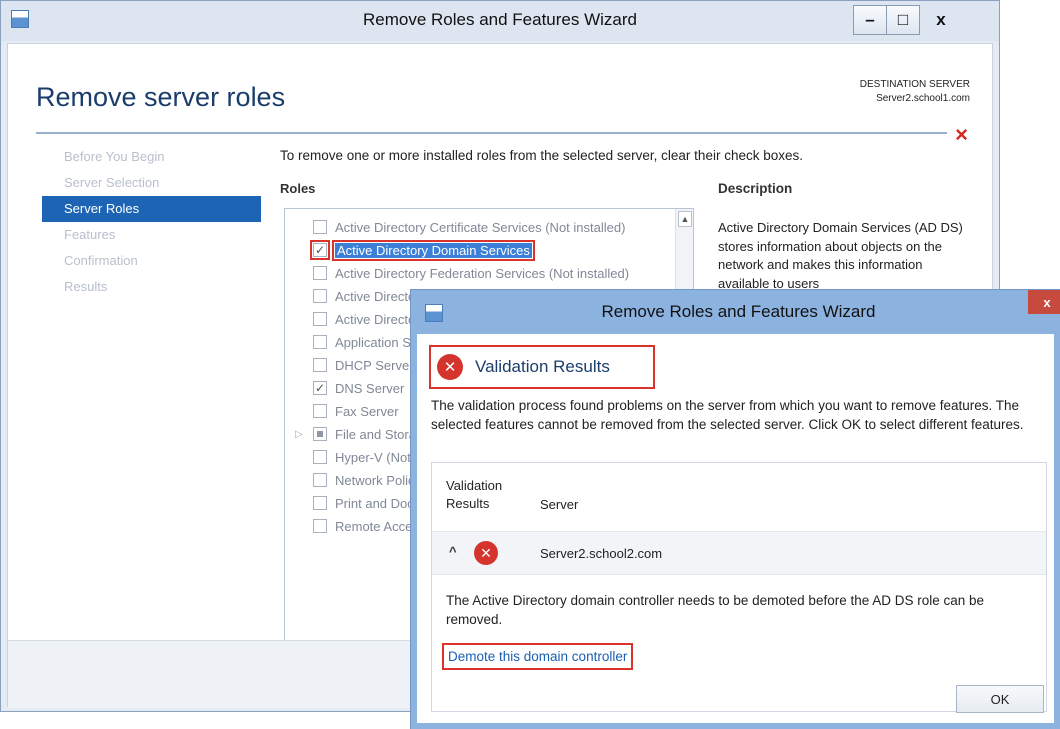  Describe the element at coordinates (755, 188) in the screenshot. I see `description-heading: Description` at that location.